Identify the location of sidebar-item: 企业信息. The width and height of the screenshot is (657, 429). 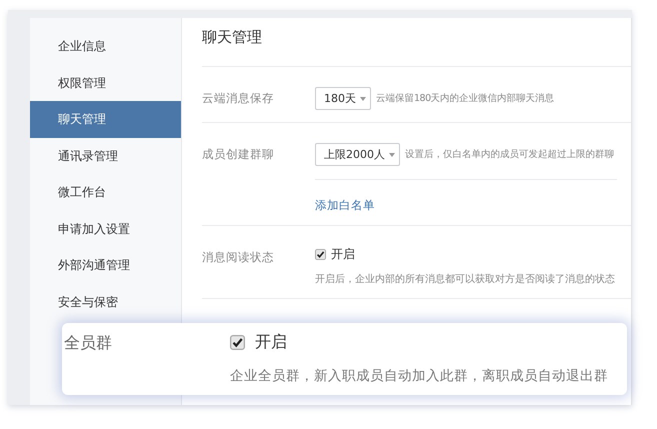
(105, 46).